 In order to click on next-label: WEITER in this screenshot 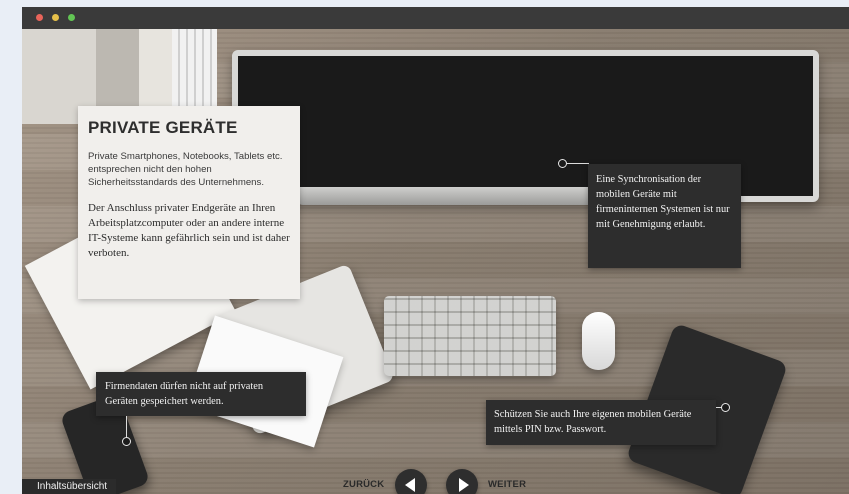, I will do `click(507, 484)`.